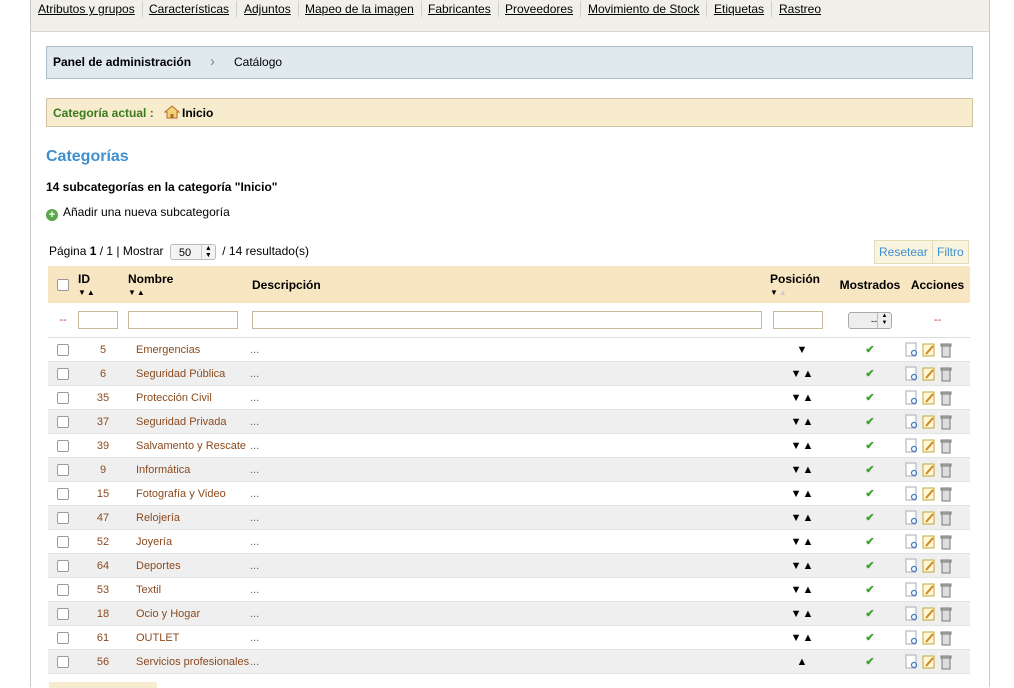 The height and width of the screenshot is (688, 1014). Describe the element at coordinates (189, 373) in the screenshot. I see `row-name: Seguridad Pública` at that location.